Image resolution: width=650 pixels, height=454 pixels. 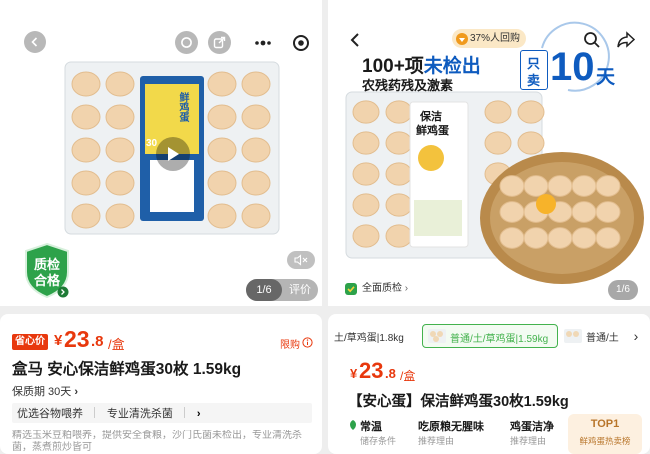 I want to click on attribute-title: 鸡蛋洁净, so click(x=532, y=427).